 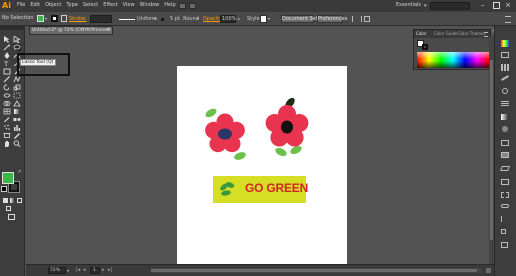 What do you see at coordinates (505, 195) in the screenshot?
I see `asset-export-icon` at bounding box center [505, 195].